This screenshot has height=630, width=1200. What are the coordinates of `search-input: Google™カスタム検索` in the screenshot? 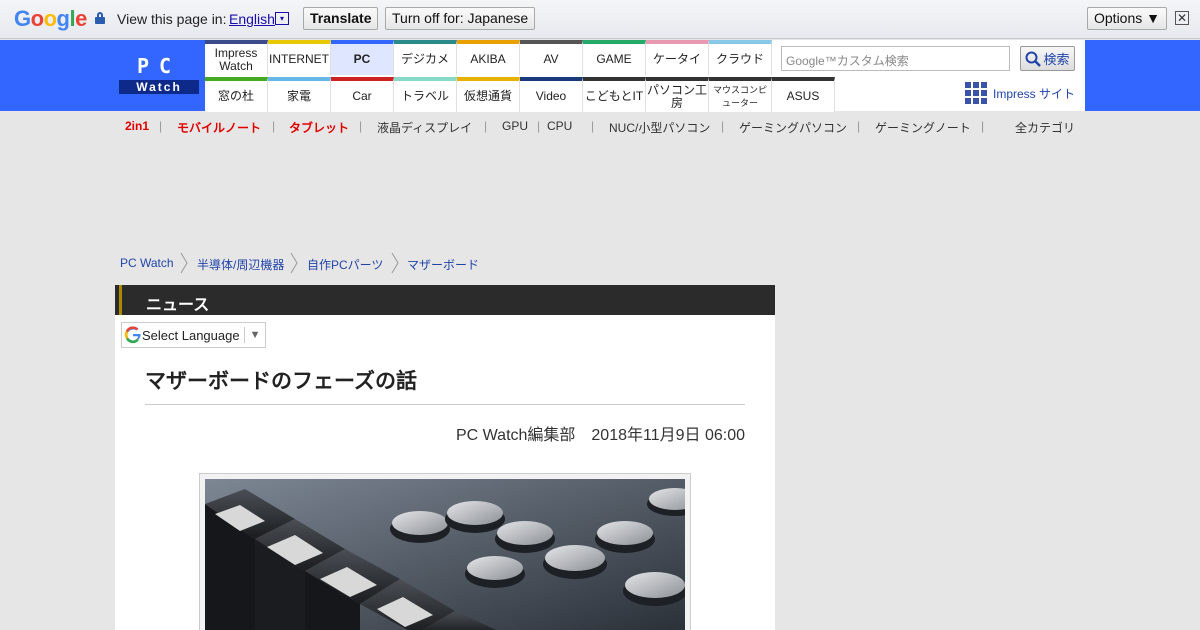 It's located at (895, 58).